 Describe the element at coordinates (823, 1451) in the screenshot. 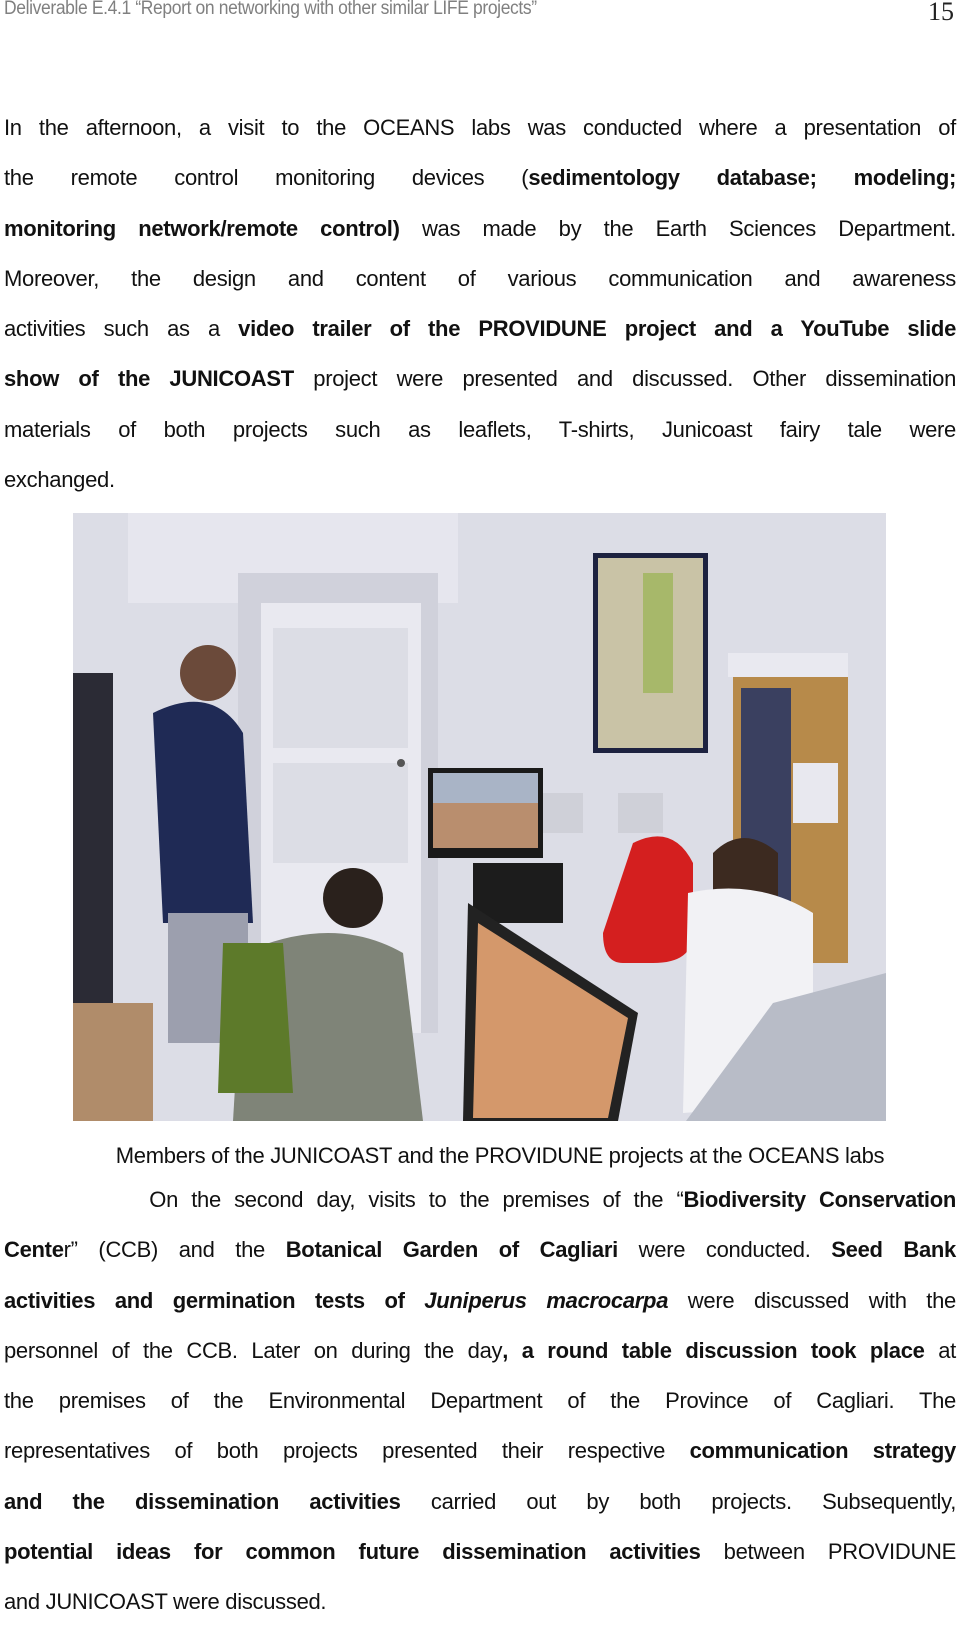

I see `bold-text: communication strategy` at that location.